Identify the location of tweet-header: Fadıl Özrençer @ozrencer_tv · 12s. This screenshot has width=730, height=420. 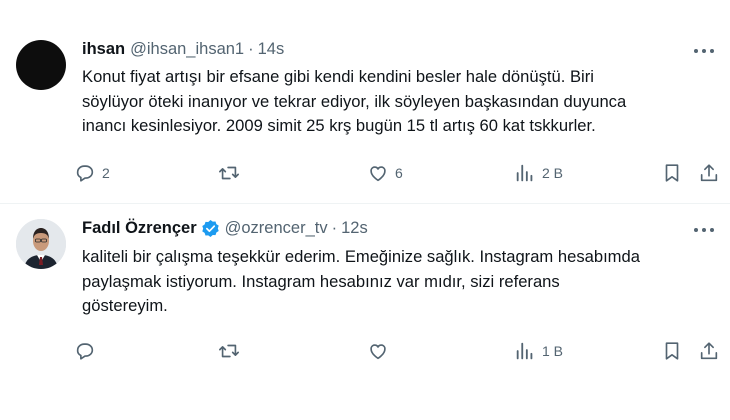
(225, 228).